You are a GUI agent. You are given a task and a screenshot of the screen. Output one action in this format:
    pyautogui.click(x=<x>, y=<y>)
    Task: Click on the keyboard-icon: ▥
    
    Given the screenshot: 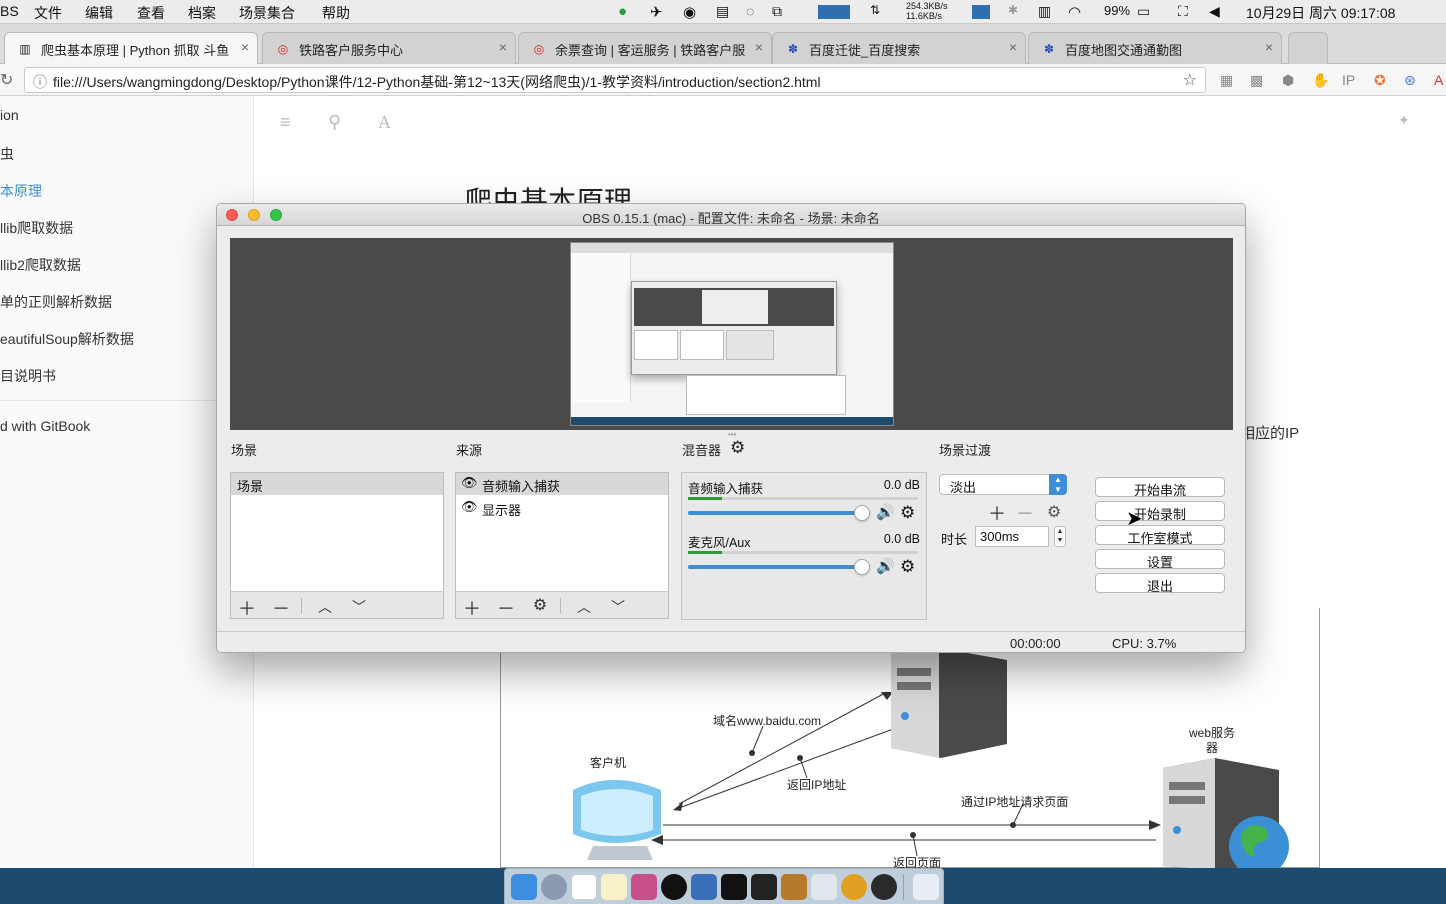 What is the action you would take?
    pyautogui.click(x=1044, y=11)
    